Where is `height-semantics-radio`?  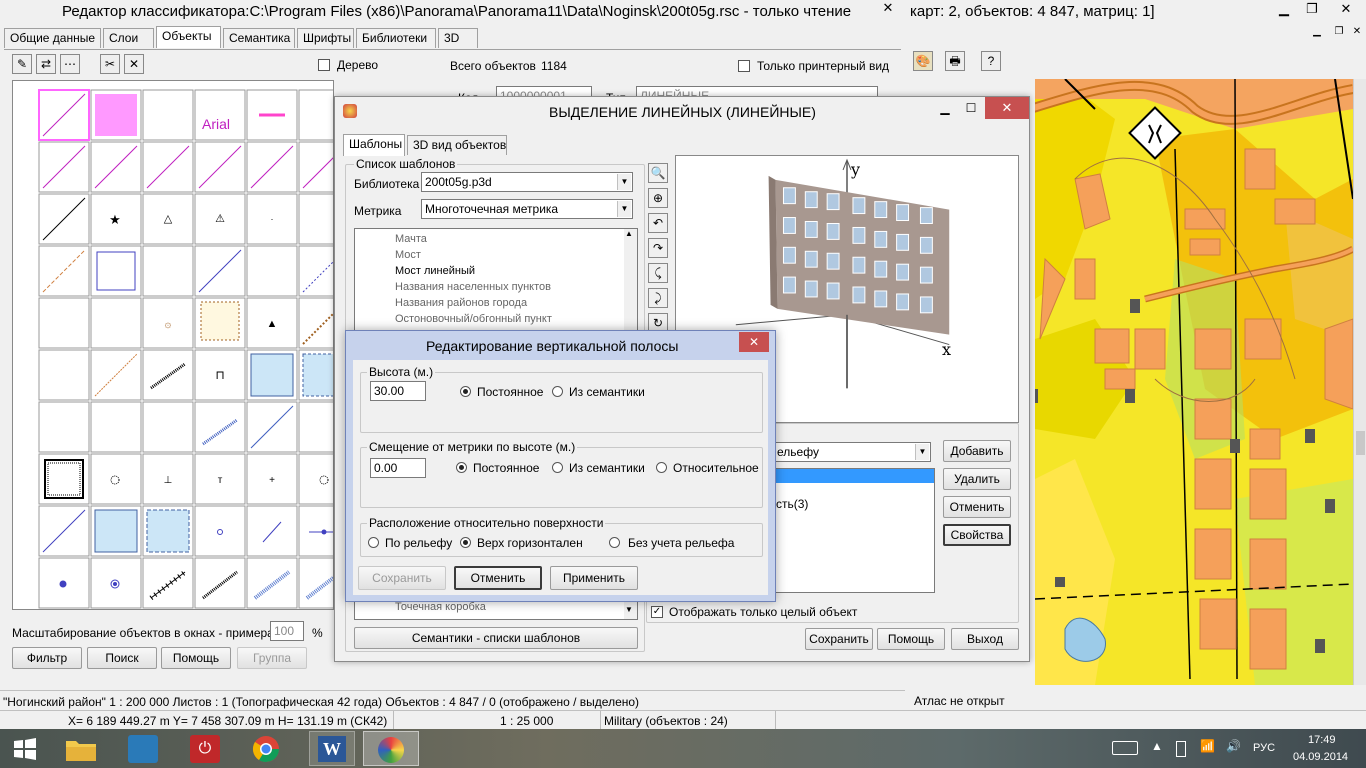
height-semantics-radio is located at coordinates (557, 391).